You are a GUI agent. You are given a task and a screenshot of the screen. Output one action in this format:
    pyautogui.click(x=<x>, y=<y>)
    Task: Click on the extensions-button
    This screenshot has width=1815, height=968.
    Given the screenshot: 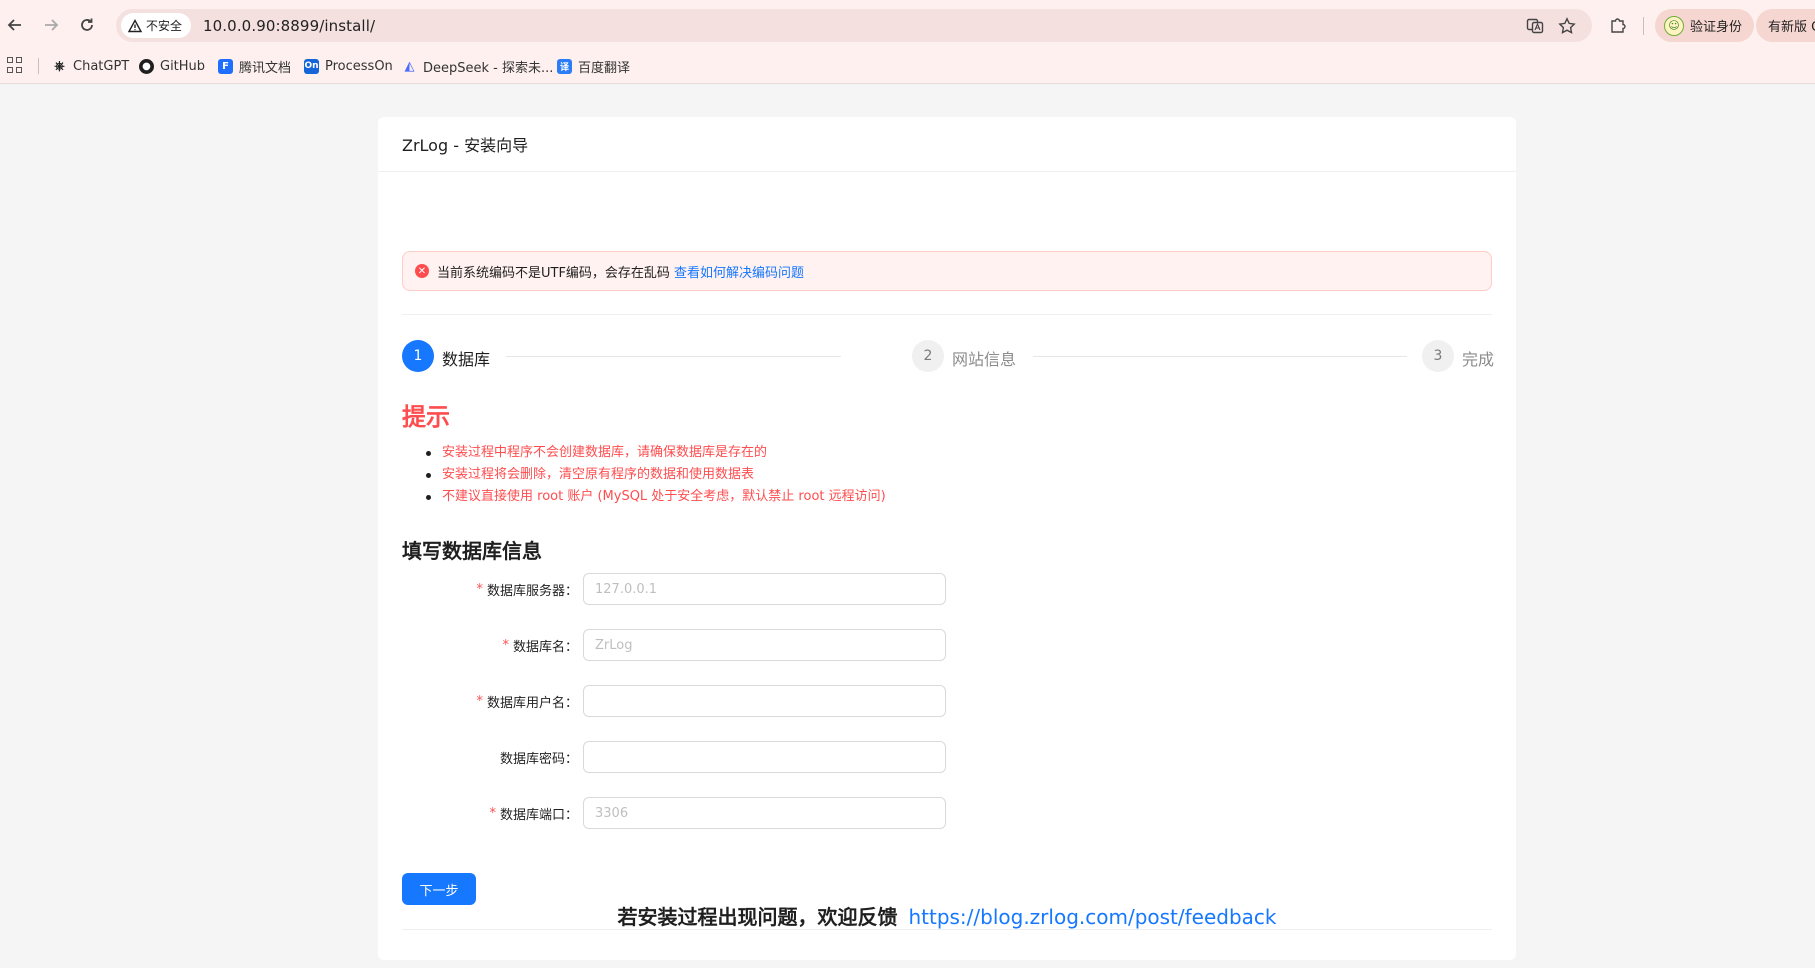 What is the action you would take?
    pyautogui.click(x=1618, y=25)
    